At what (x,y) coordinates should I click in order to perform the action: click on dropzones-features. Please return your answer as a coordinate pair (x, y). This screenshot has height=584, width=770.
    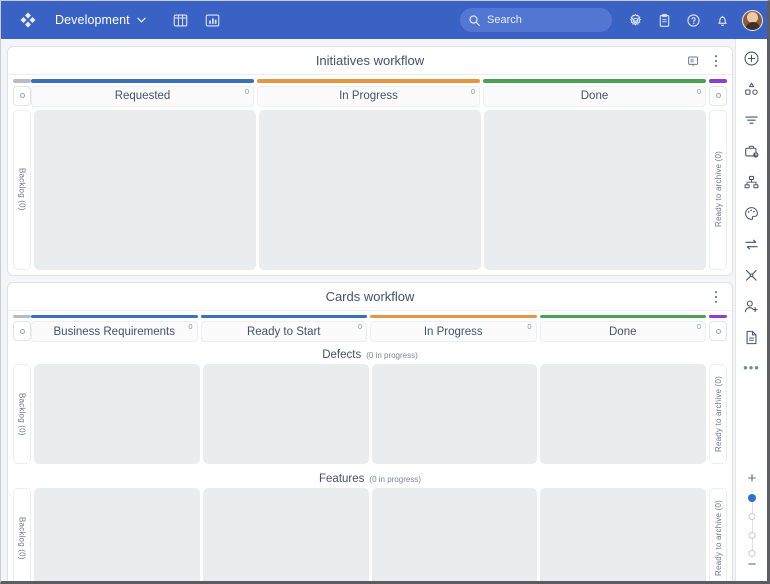
    Looking at the image, I should click on (370, 534).